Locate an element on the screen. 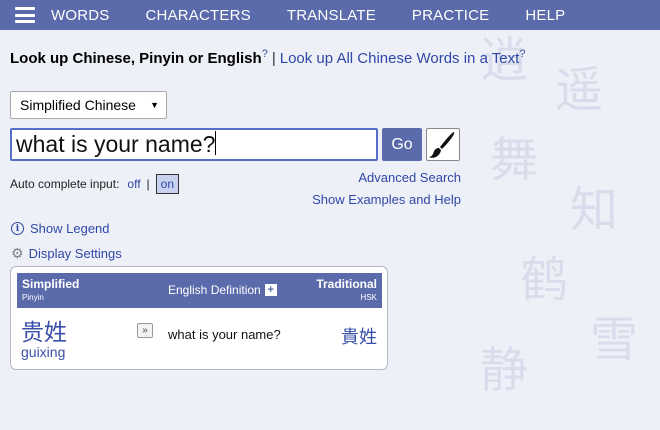  header-simplified: Simplified is located at coordinates (51, 284).